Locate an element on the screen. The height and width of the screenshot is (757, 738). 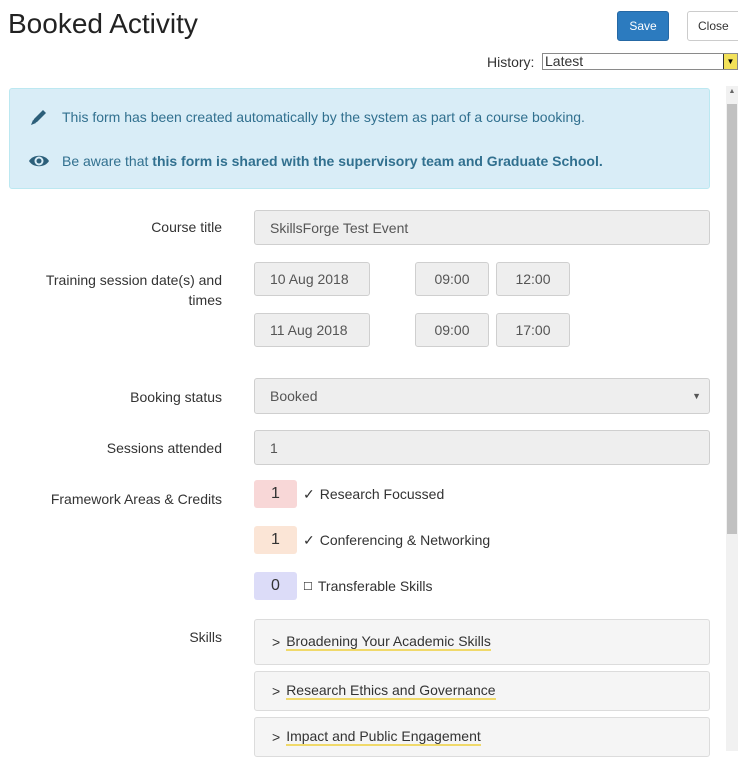
sessions-label: Training session date(s) and times is located at coordinates (133, 290).